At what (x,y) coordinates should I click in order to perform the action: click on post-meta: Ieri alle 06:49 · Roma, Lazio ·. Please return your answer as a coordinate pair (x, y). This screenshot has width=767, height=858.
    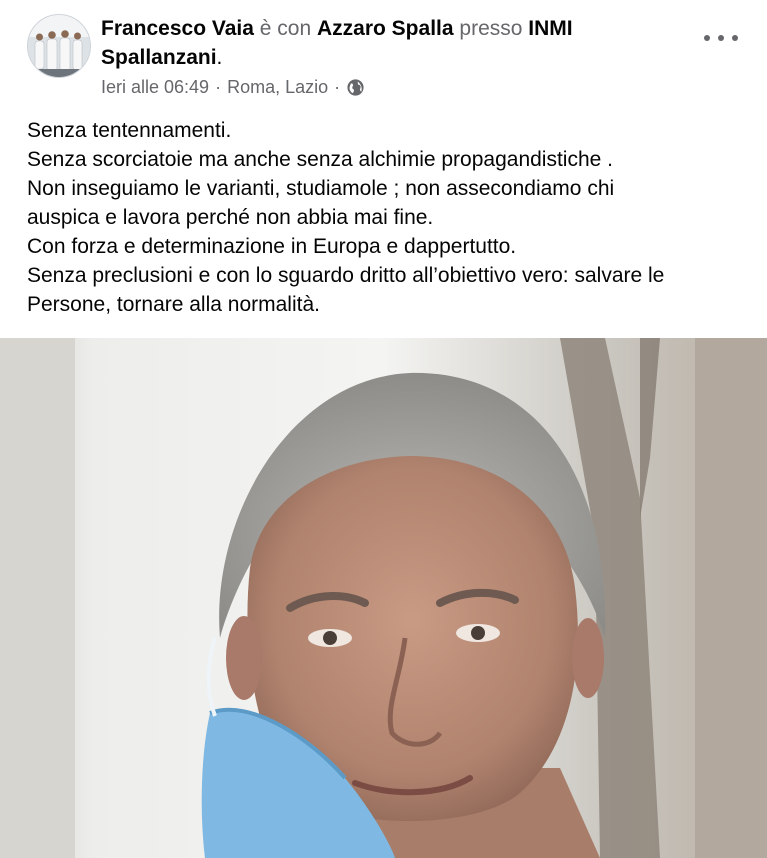
    Looking at the image, I should click on (233, 87).